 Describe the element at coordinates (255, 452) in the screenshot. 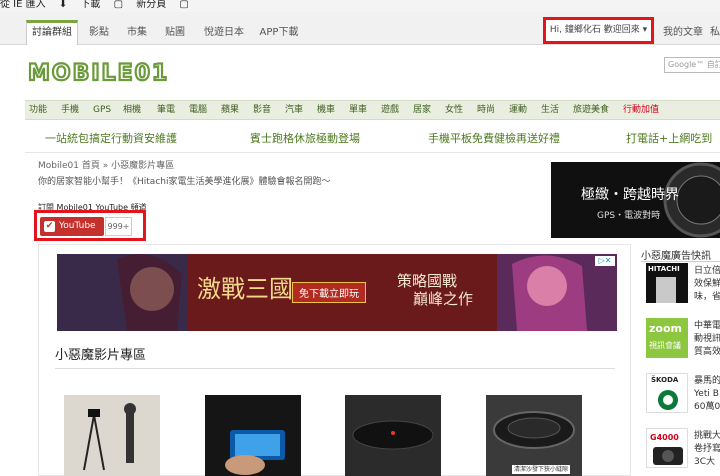

I see `phone-image` at that location.